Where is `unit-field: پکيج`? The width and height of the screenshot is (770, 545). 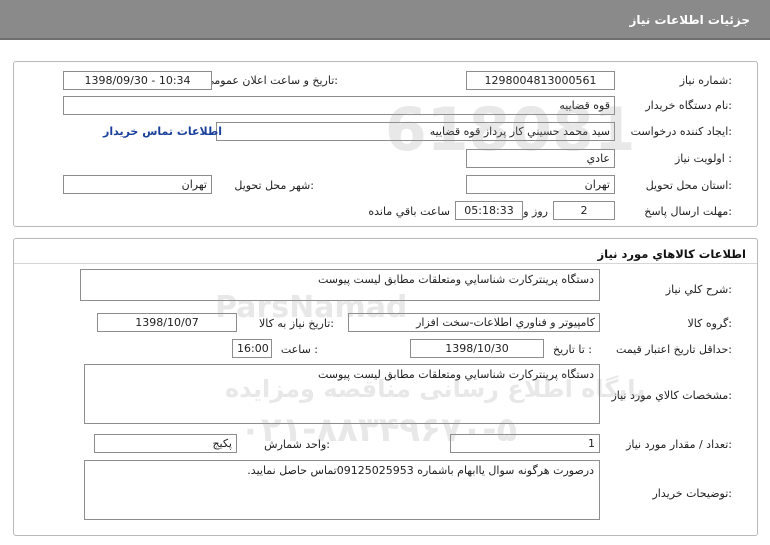
unit-field: پکيج is located at coordinates (165, 443).